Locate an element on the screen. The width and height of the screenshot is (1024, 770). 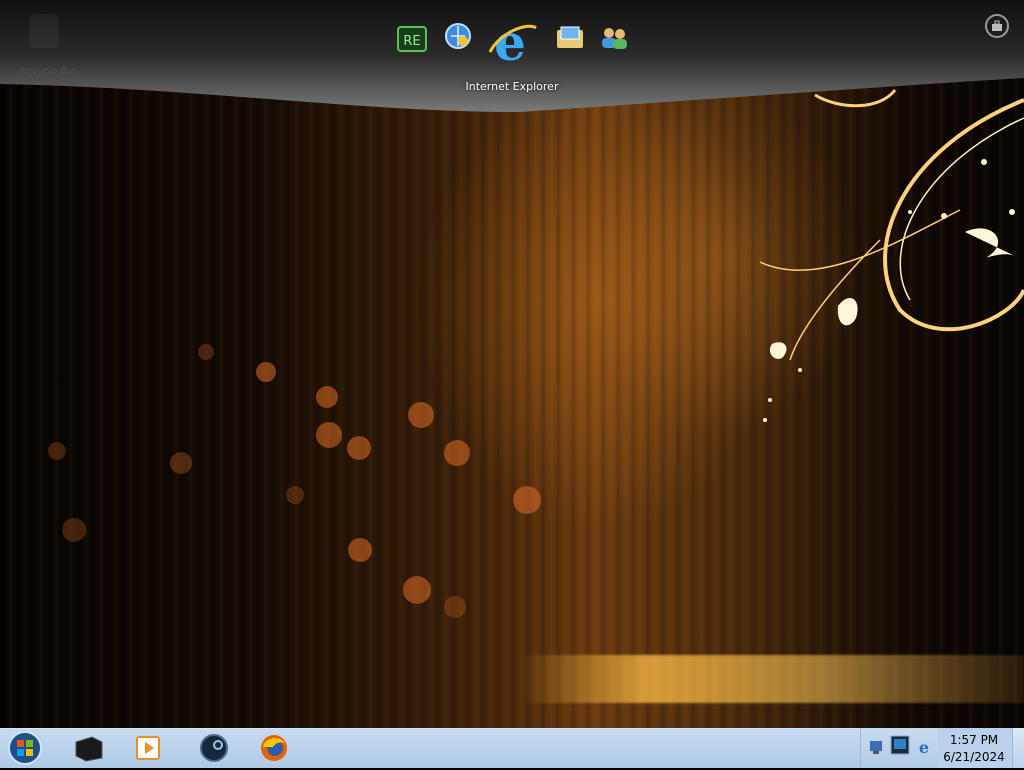
media-player-icon is located at coordinates (148, 748).